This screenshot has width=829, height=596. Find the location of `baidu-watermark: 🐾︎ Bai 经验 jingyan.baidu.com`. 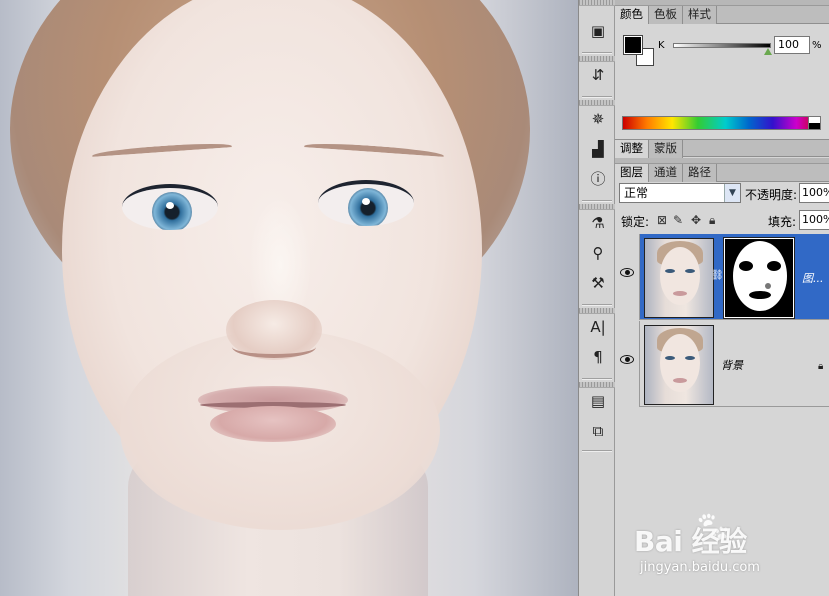

baidu-watermark: 🐾︎ Bai 经验 jingyan.baidu.com is located at coordinates (729, 544).